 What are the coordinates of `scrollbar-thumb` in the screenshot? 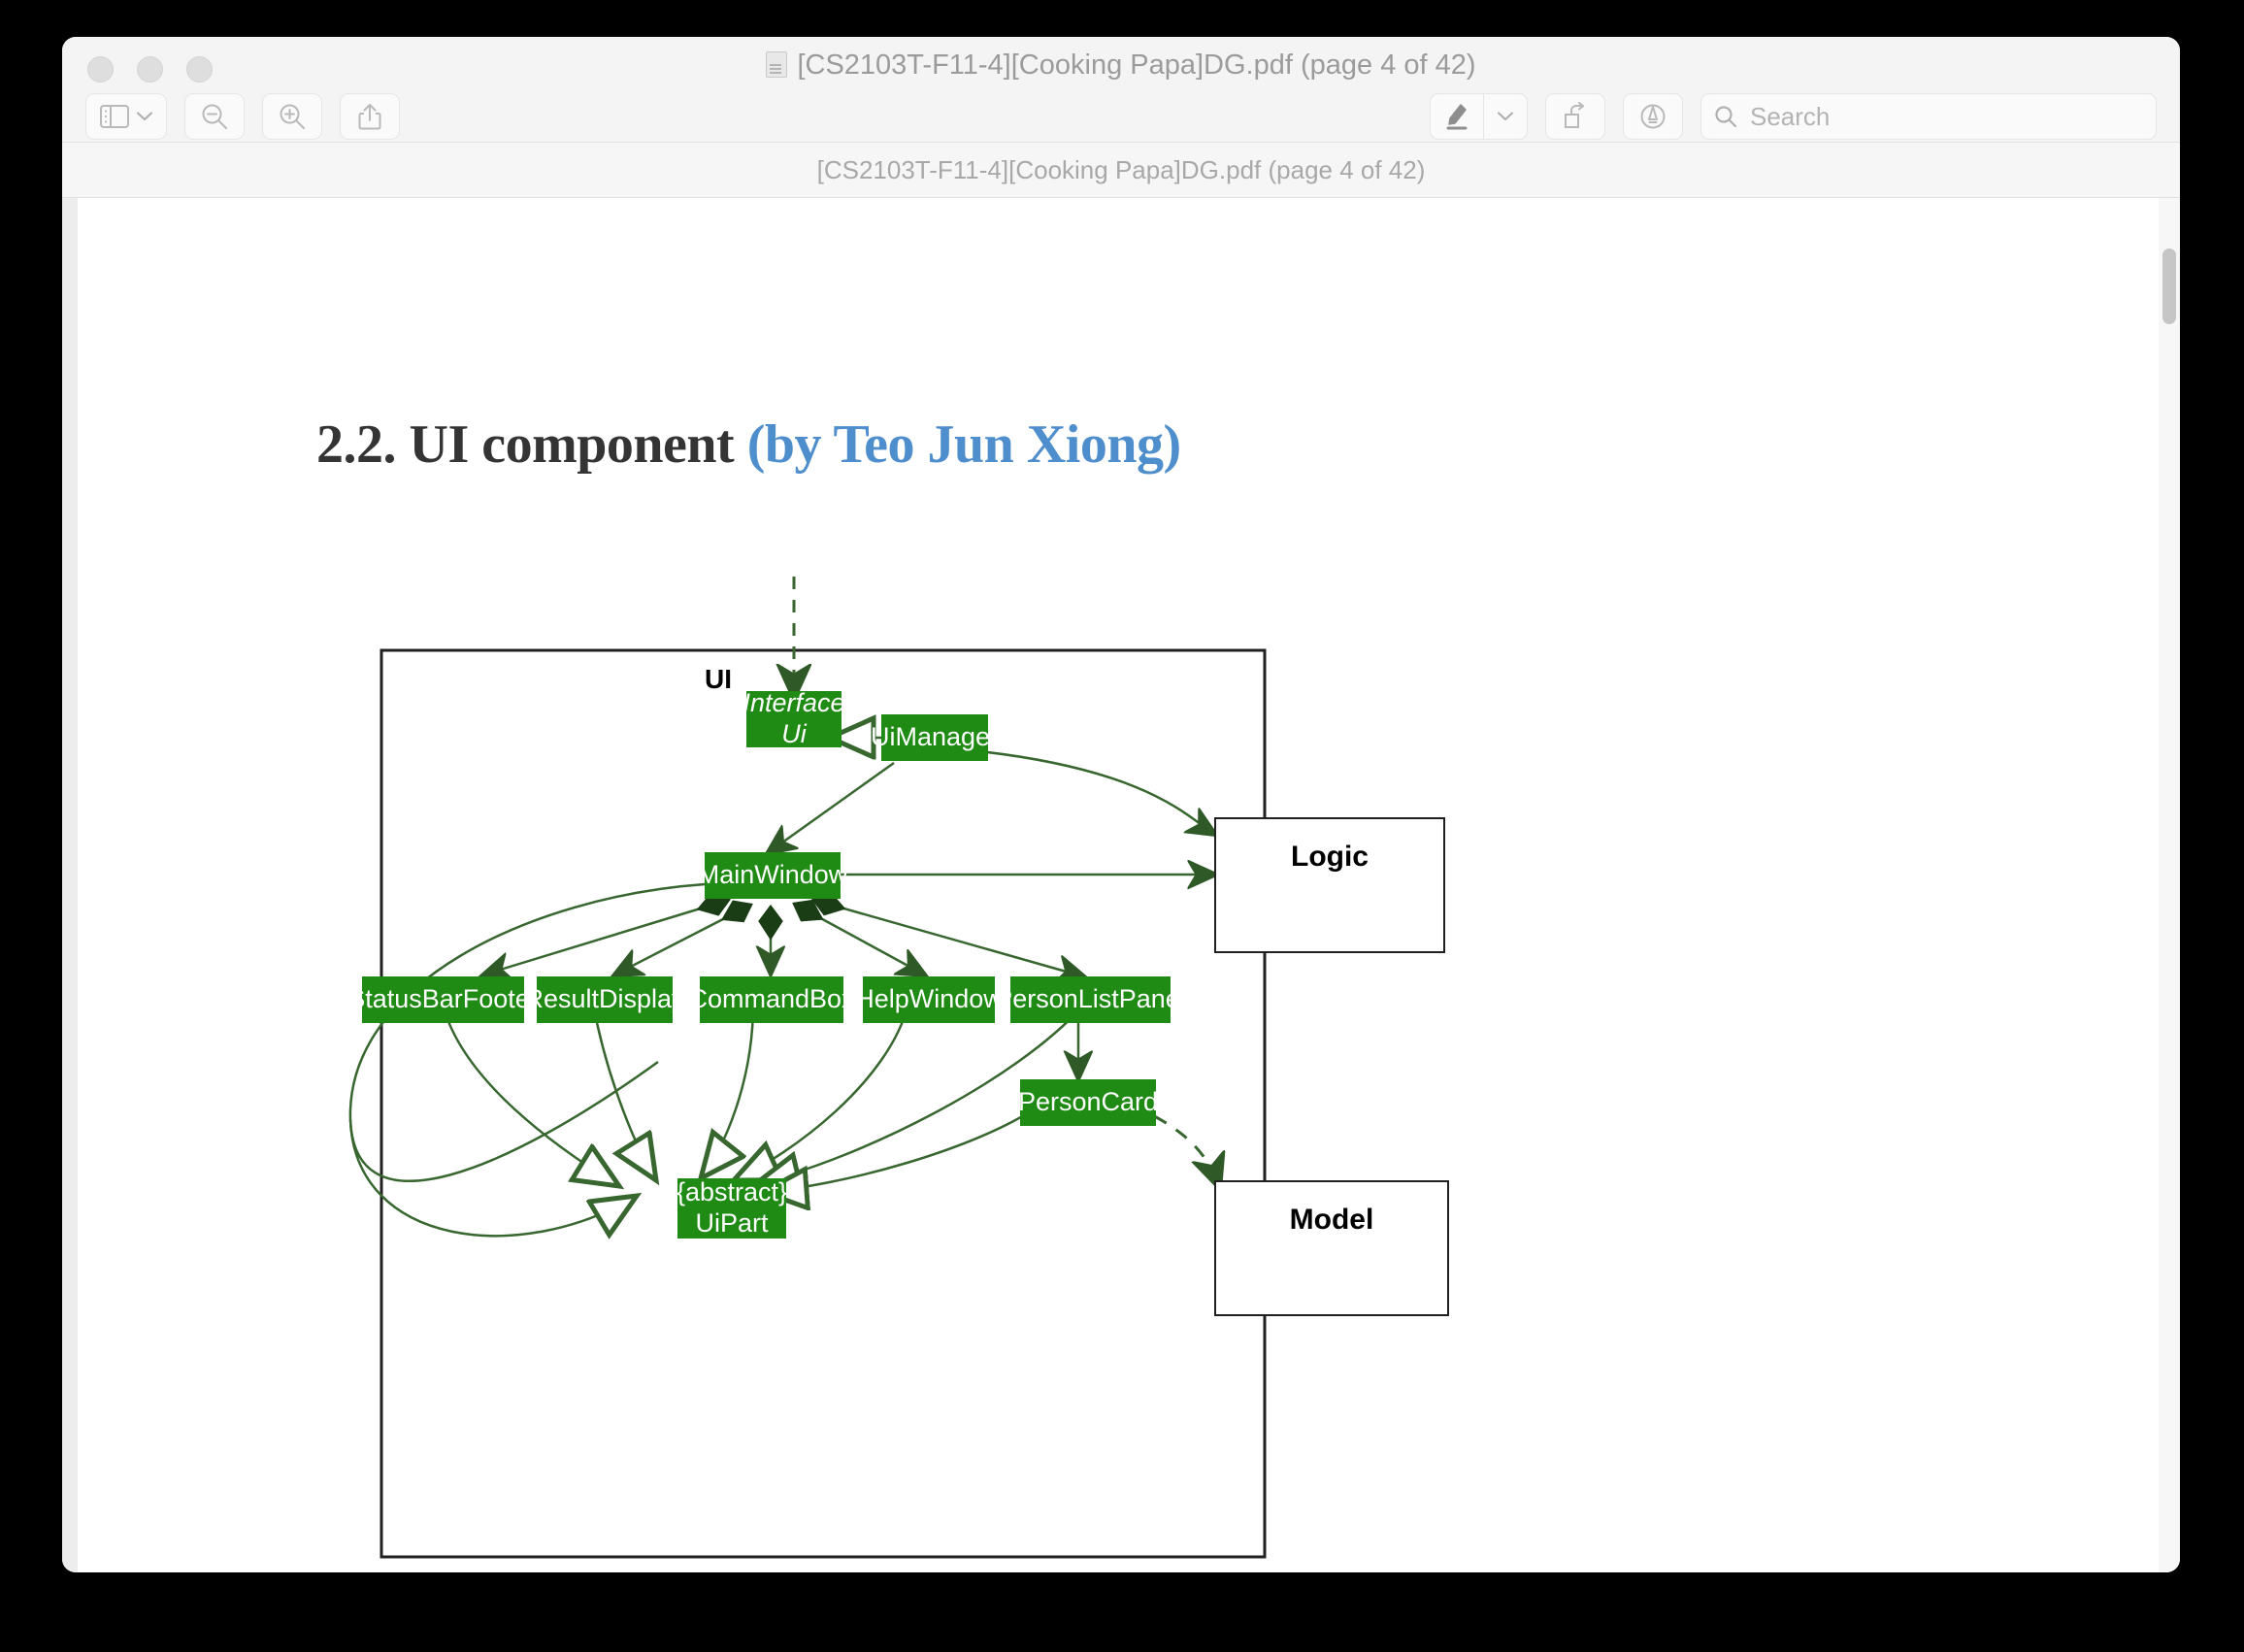 It's located at (2169, 286).